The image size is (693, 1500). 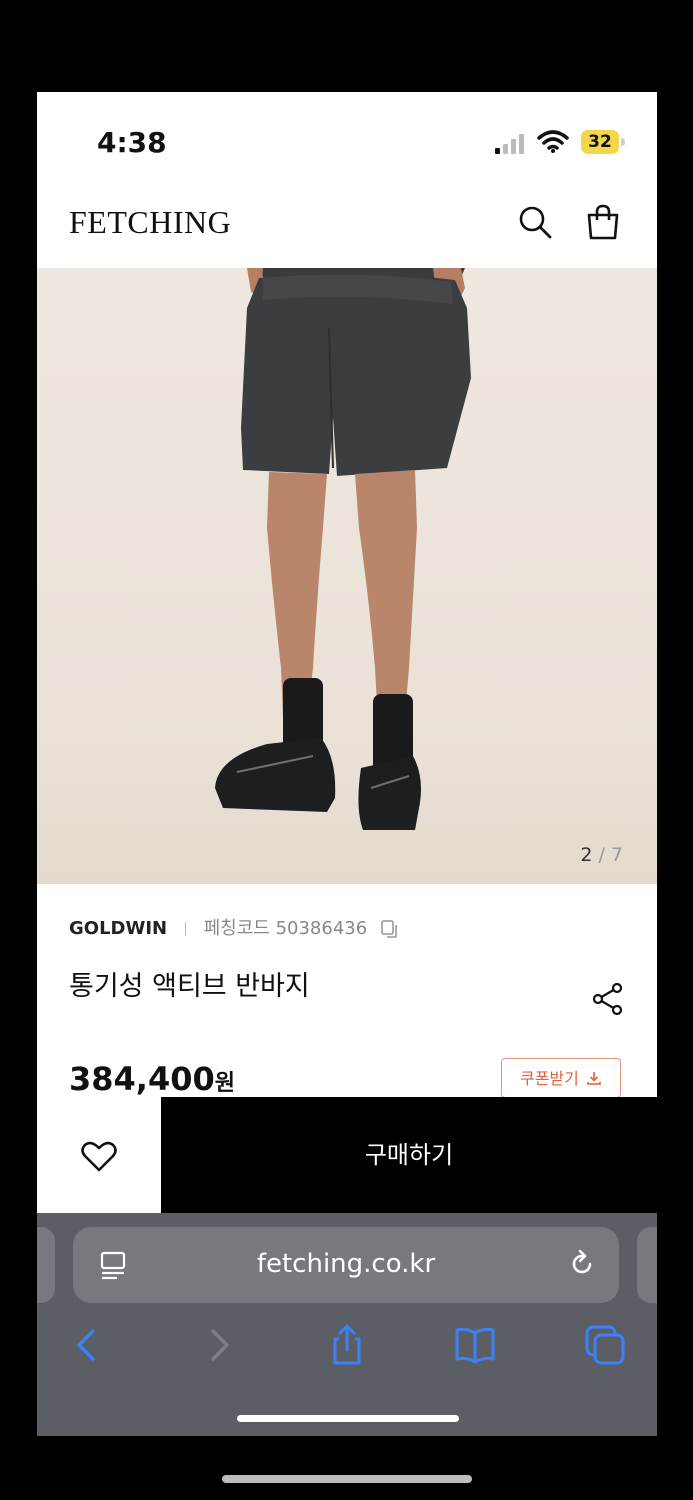 I want to click on brand-name: GOLDWIN, so click(x=118, y=928).